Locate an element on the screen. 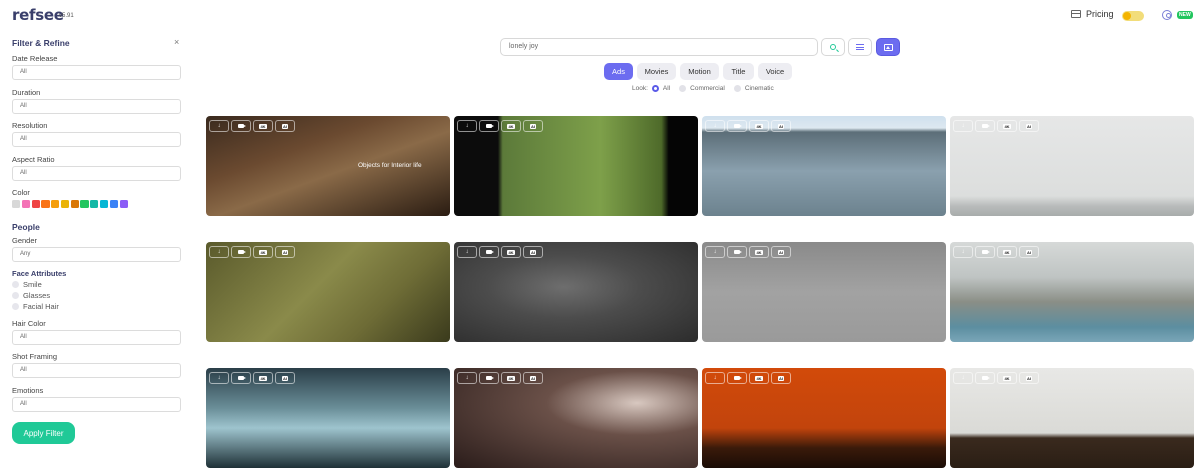 The image size is (1200, 476). result-card: ↓ 4K AI Objects for Interior life is located at coordinates (328, 166).